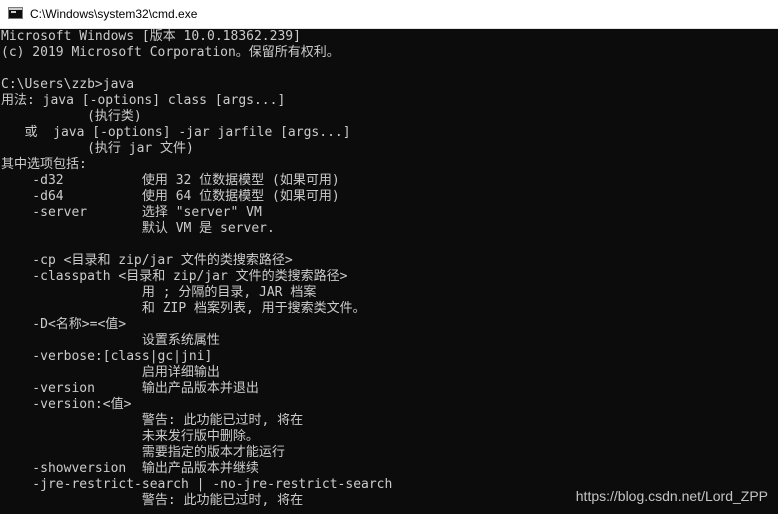 The image size is (778, 514). Describe the element at coordinates (143, 100) in the screenshot. I see `console-line: 用法: java [-options] class [args...]` at that location.